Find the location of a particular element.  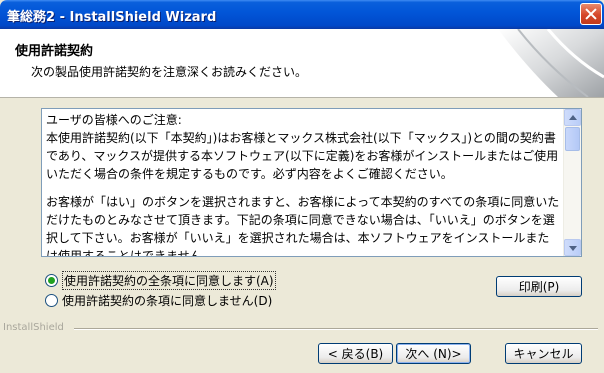

decline-option: 使用許諾契約の条項に同意しません(D) is located at coordinates (158, 300).